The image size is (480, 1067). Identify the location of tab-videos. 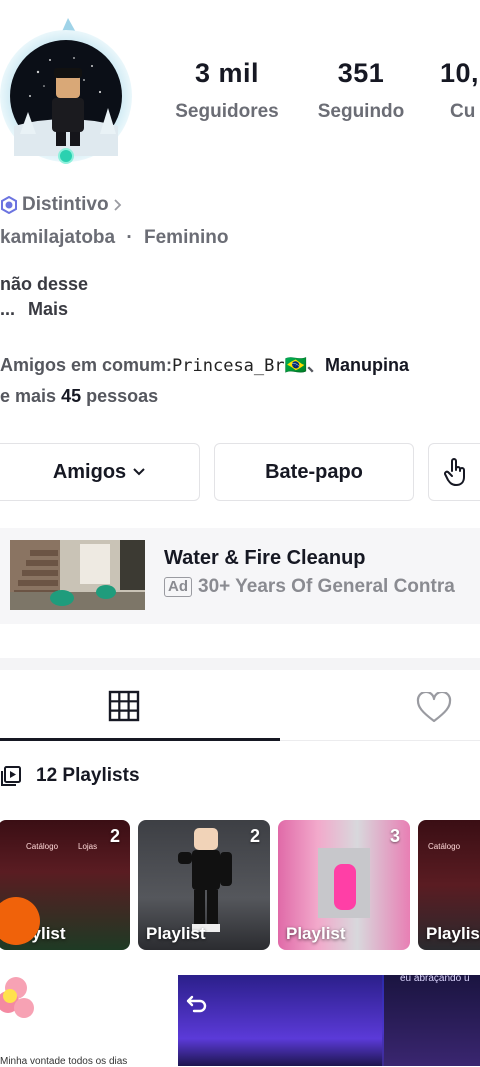
(124, 708).